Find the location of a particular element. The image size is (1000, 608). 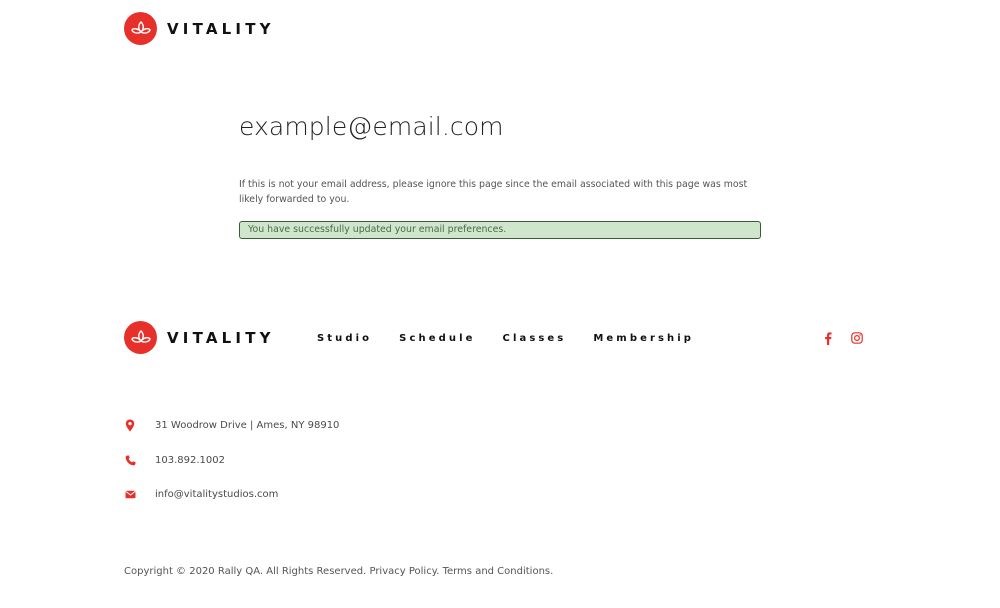

terms-link: Terms and Conditions. is located at coordinates (498, 571).